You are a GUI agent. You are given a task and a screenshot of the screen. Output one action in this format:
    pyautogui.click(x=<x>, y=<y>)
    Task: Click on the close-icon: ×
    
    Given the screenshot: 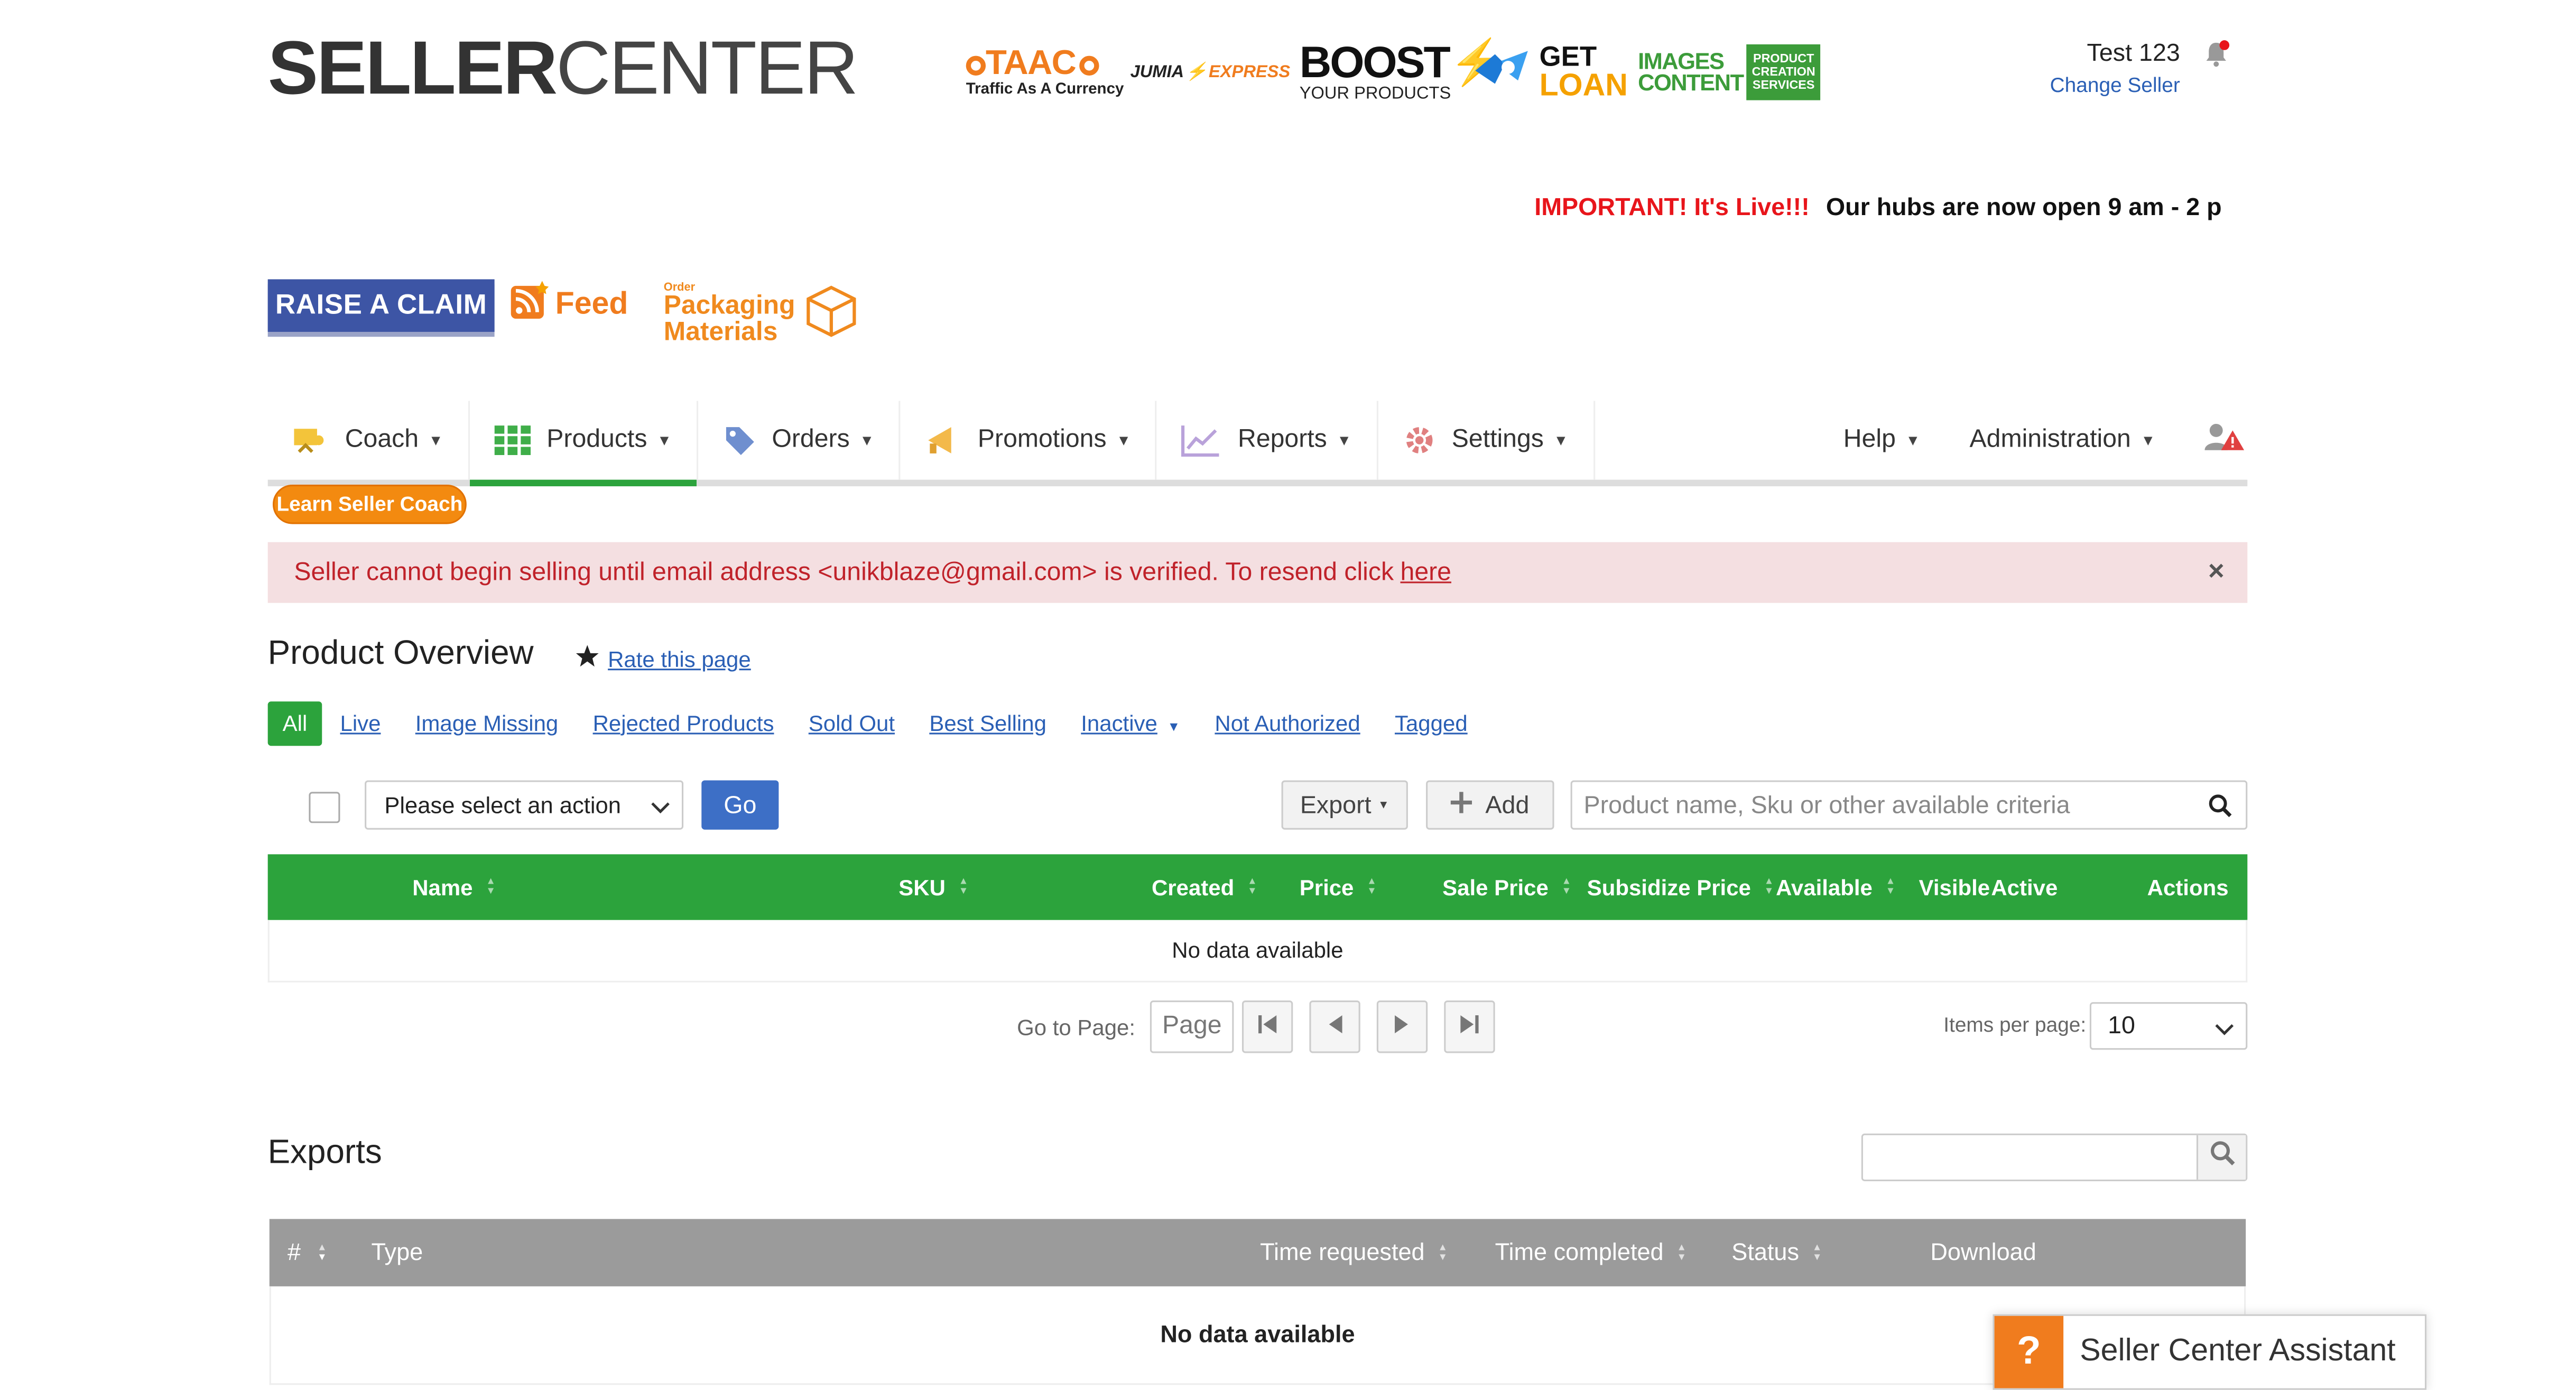 What is the action you would take?
    pyautogui.click(x=2216, y=571)
    